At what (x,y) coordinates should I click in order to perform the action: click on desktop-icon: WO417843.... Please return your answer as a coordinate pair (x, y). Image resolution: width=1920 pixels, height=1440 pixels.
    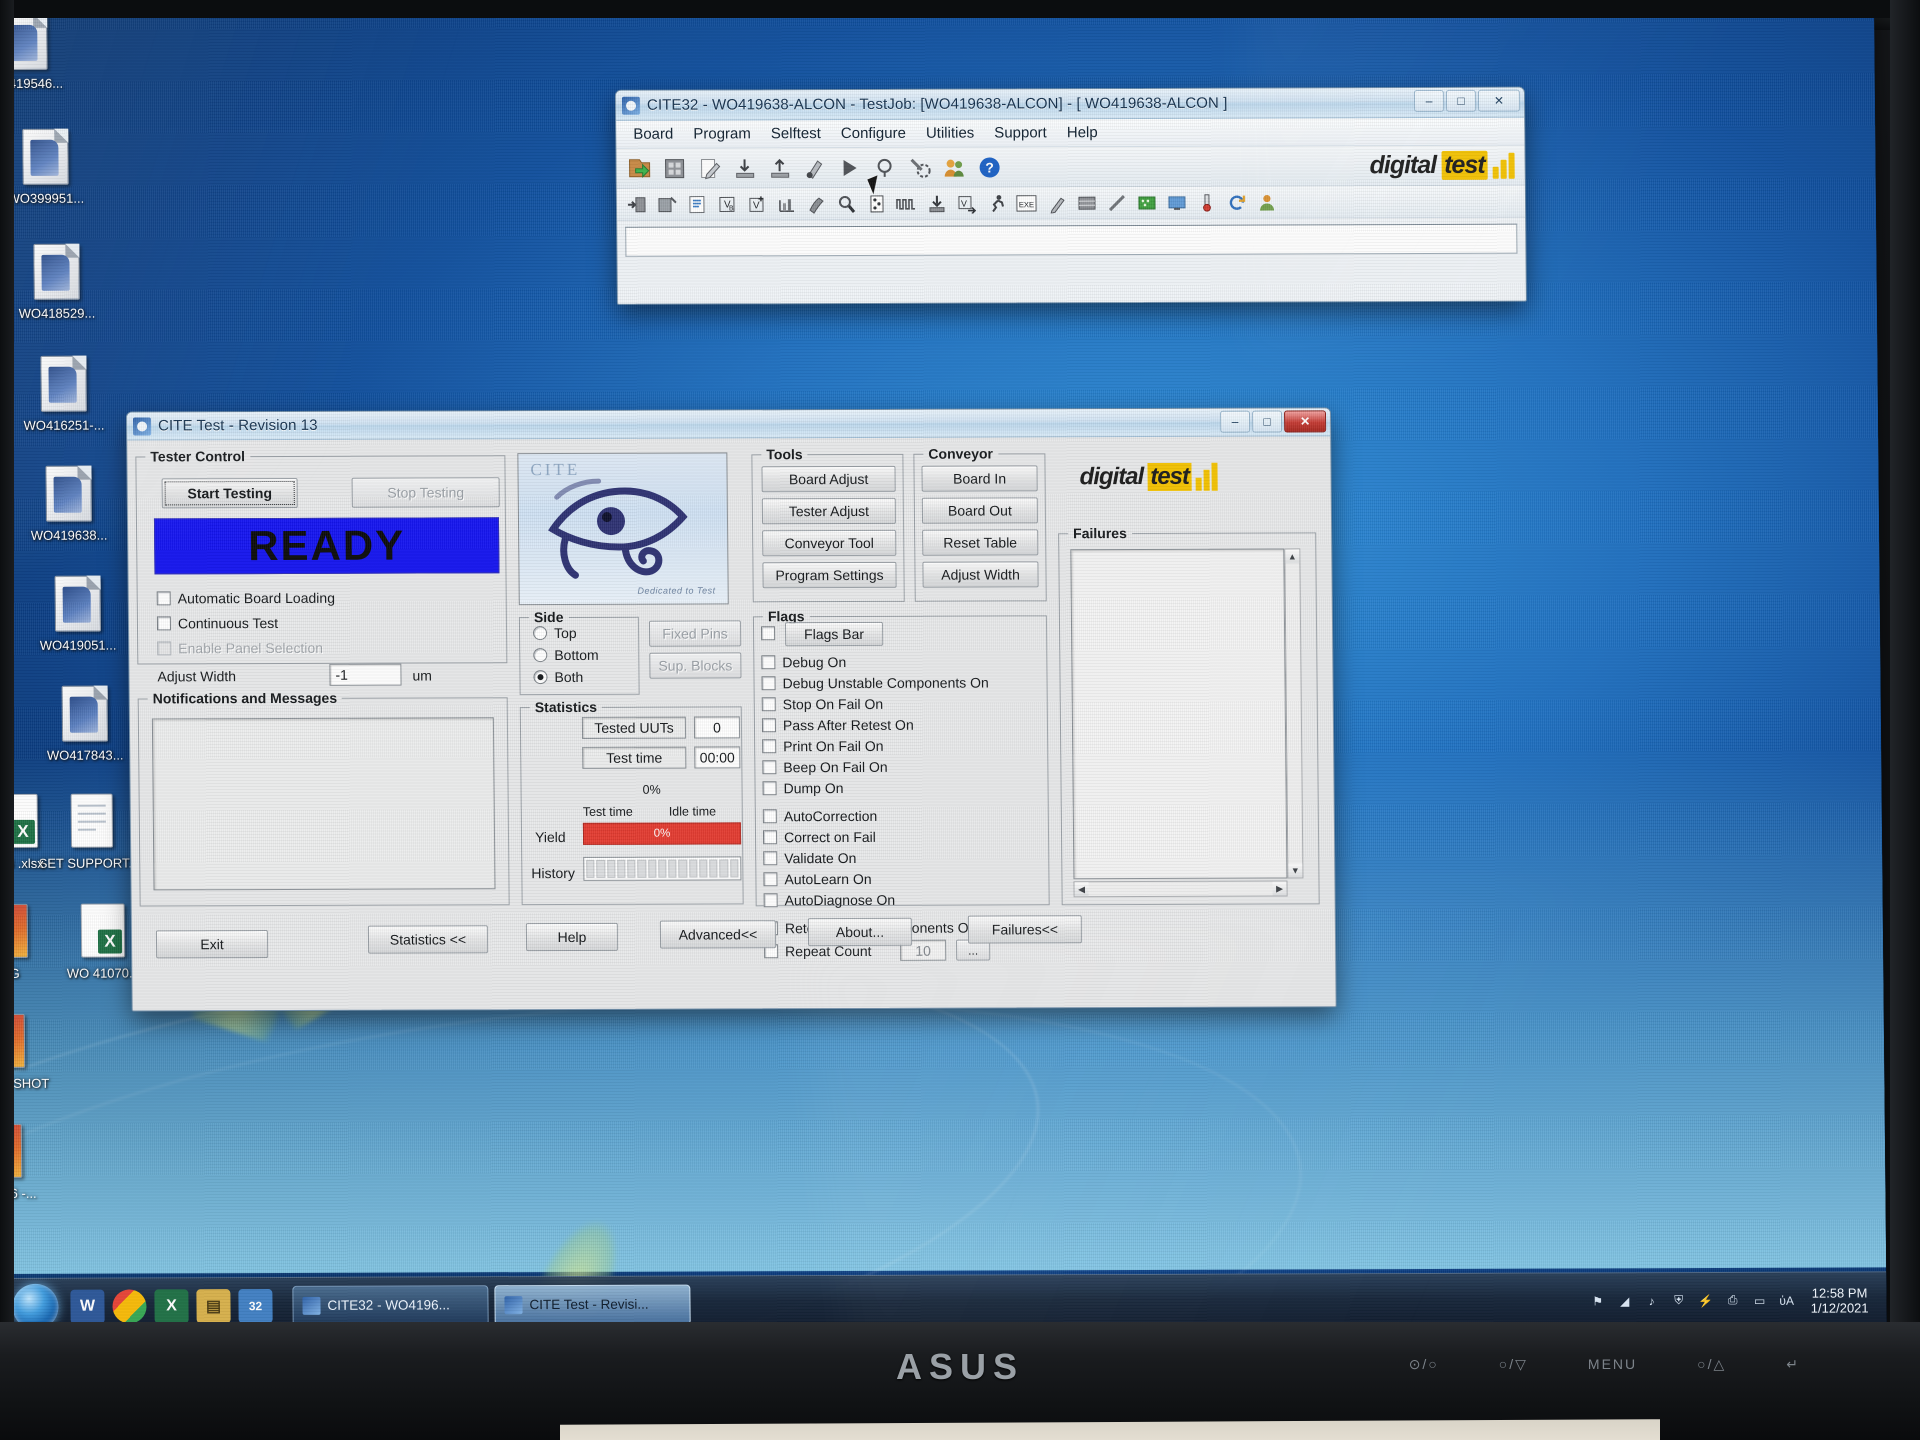
    Looking at the image, I should click on (85, 724).